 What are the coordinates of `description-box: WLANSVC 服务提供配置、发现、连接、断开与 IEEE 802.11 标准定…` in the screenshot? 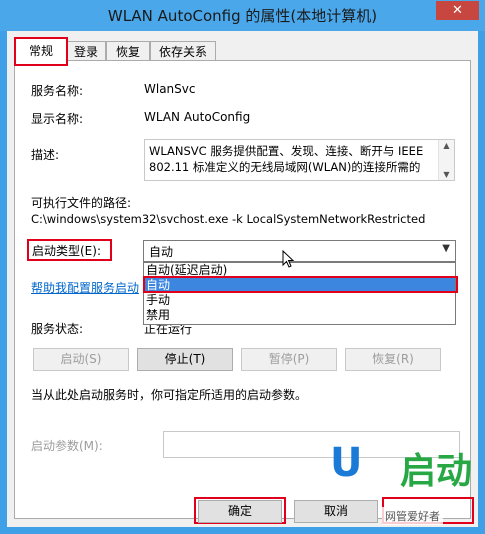 It's located at (299, 160).